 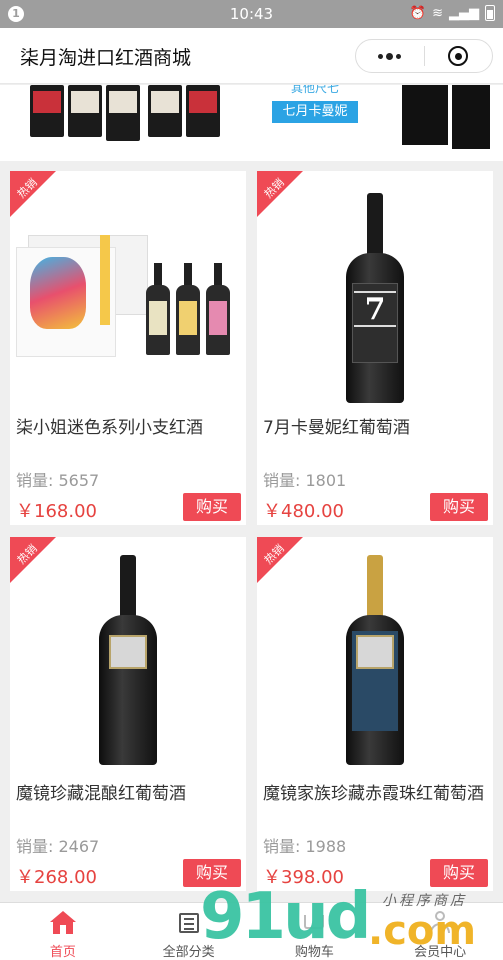 I want to click on page-title: 柒月淘进口红酒商城, so click(x=106, y=58).